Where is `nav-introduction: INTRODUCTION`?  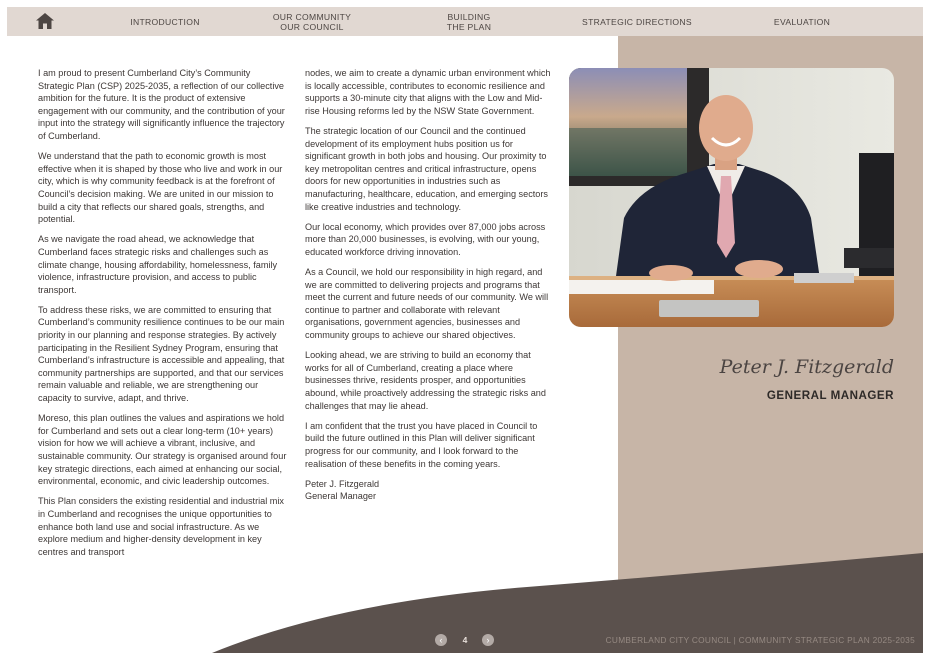 nav-introduction: INTRODUCTION is located at coordinates (165, 21).